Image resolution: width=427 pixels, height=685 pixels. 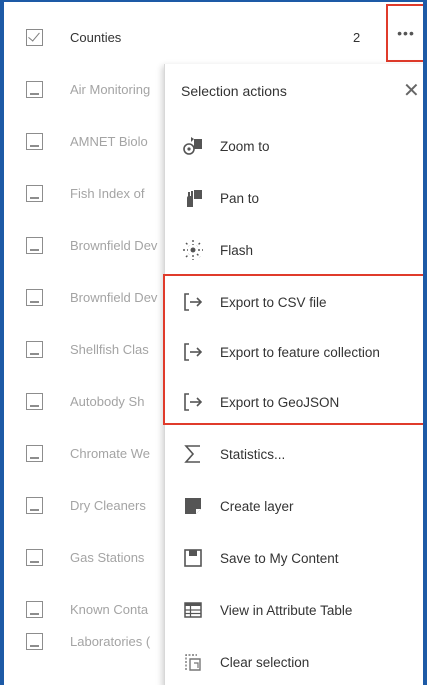 What do you see at coordinates (108, 505) in the screenshot?
I see `layer-name: Dry Cleaners` at bounding box center [108, 505].